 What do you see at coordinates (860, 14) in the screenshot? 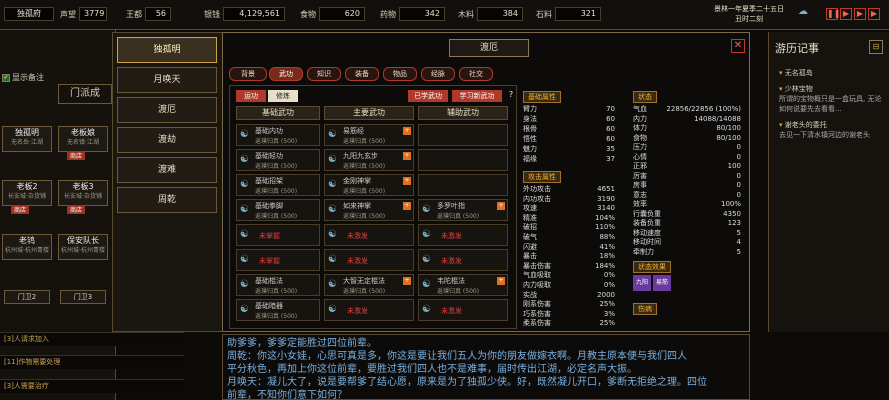
I see `speed-2-button: ▶` at bounding box center [860, 14].